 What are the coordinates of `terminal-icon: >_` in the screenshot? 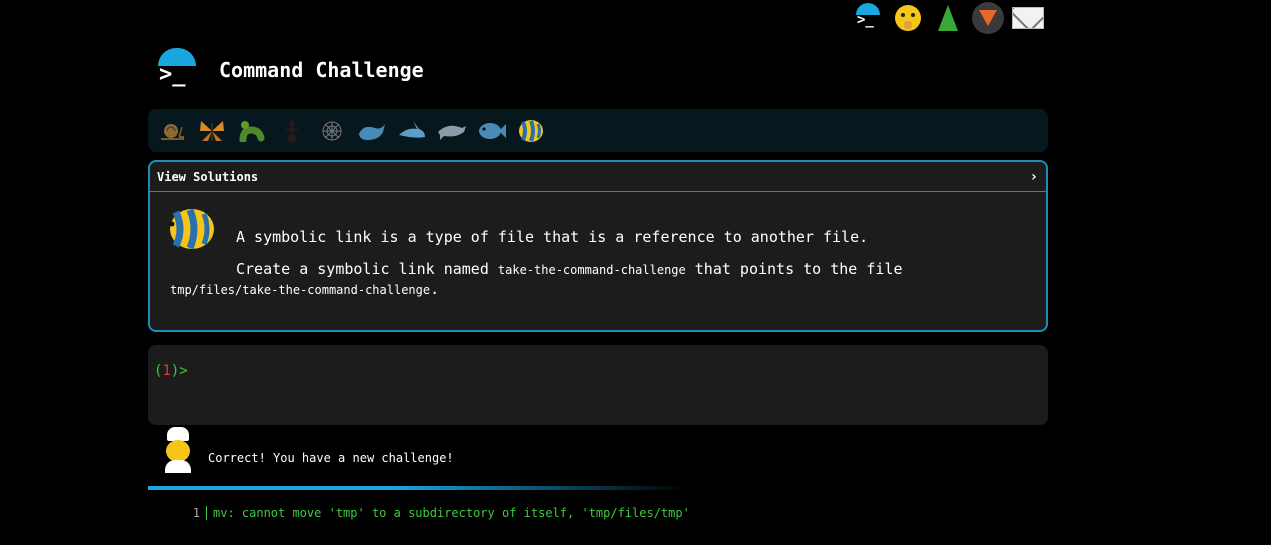 It's located at (868, 18).